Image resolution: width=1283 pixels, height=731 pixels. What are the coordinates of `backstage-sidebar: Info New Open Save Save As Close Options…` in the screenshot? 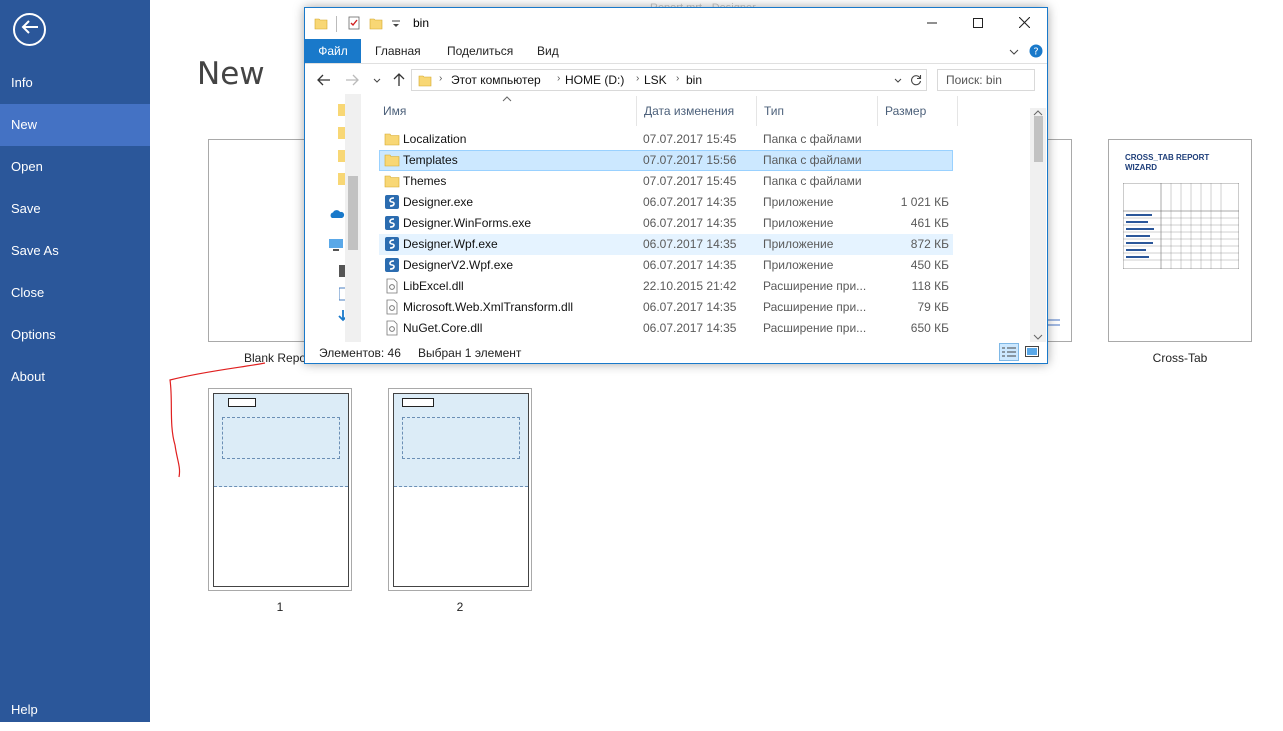 It's located at (75, 361).